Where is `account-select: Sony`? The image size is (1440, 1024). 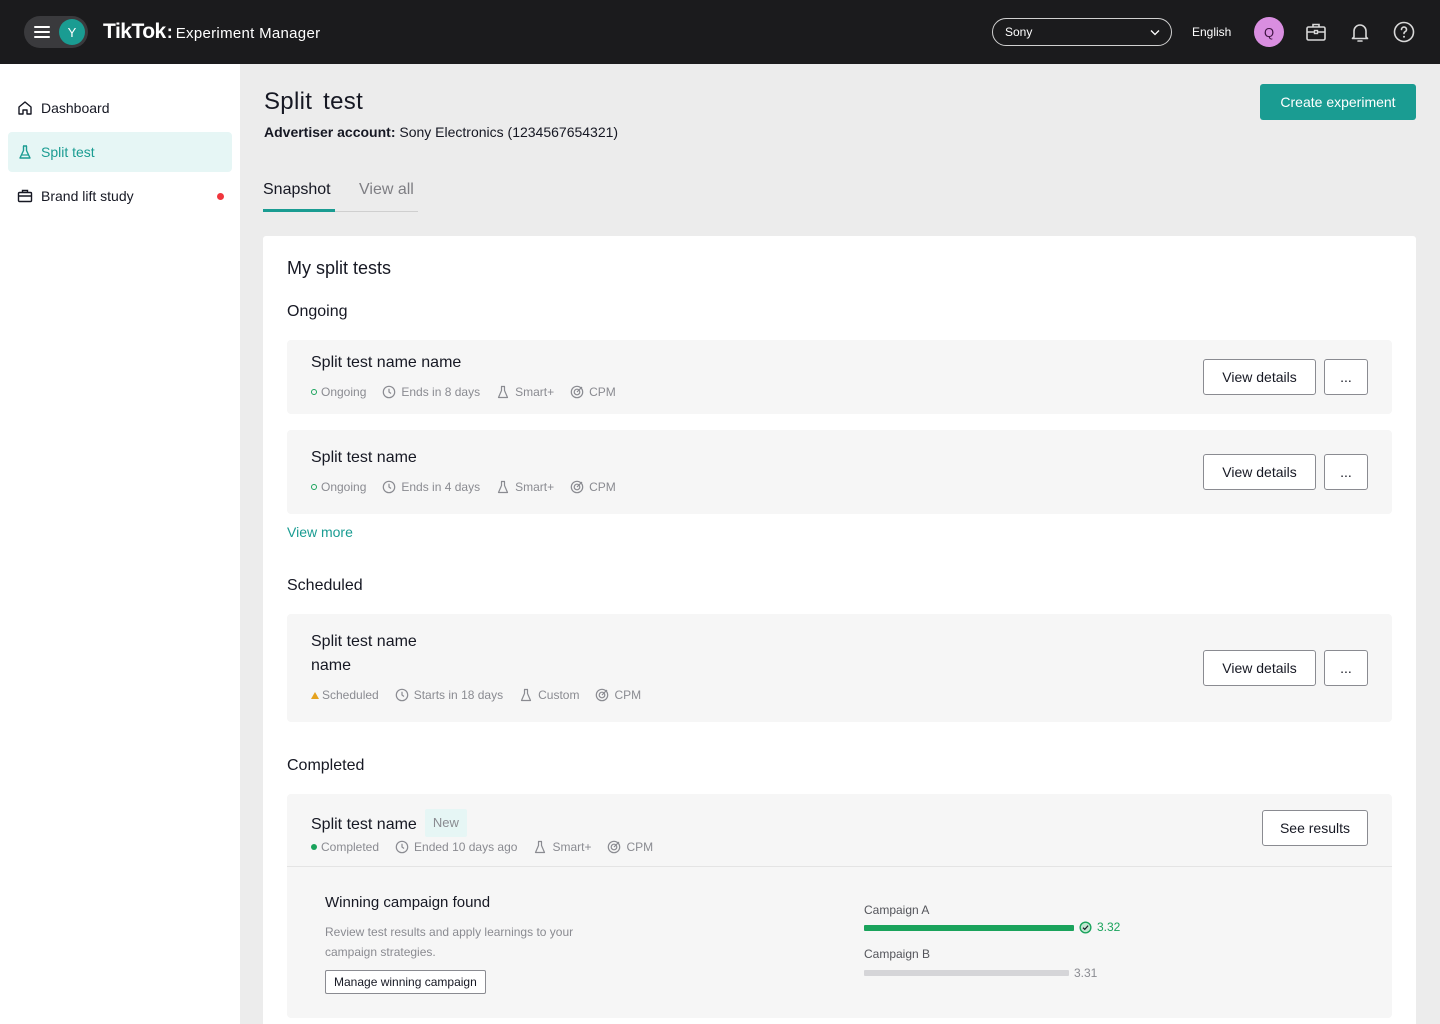 account-select: Sony is located at coordinates (1082, 32).